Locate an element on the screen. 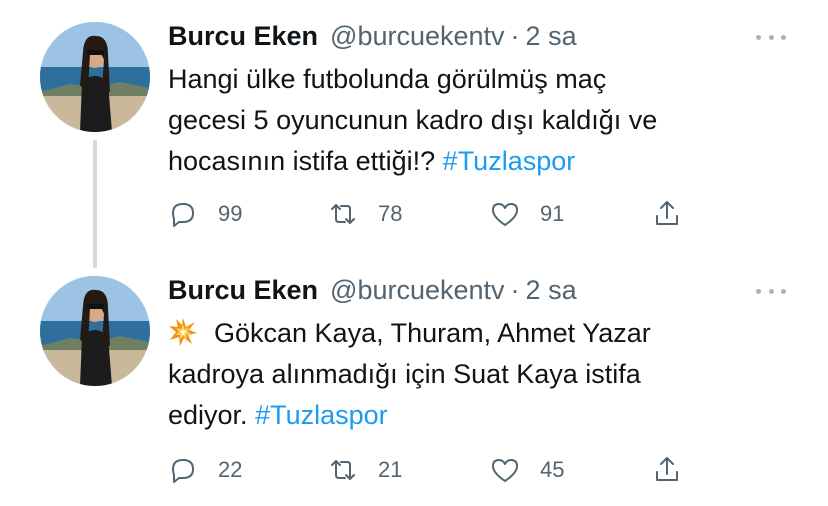 The height and width of the screenshot is (506, 828). like-button: 91 is located at coordinates (527, 214).